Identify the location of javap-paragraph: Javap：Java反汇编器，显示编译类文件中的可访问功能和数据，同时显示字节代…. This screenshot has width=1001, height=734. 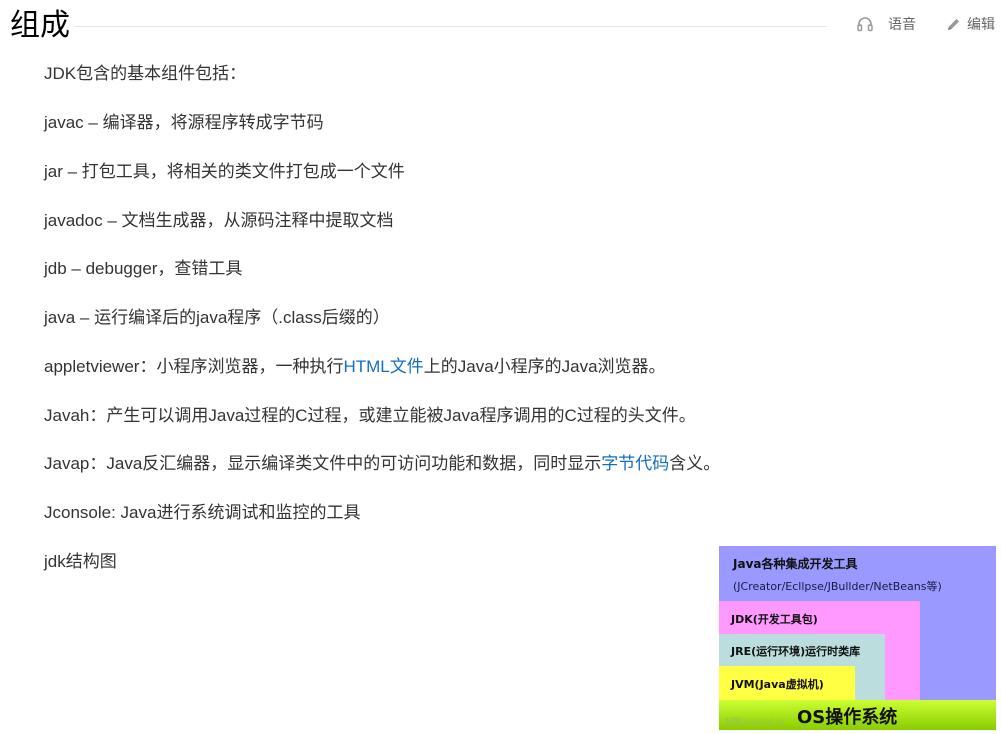
(382, 464).